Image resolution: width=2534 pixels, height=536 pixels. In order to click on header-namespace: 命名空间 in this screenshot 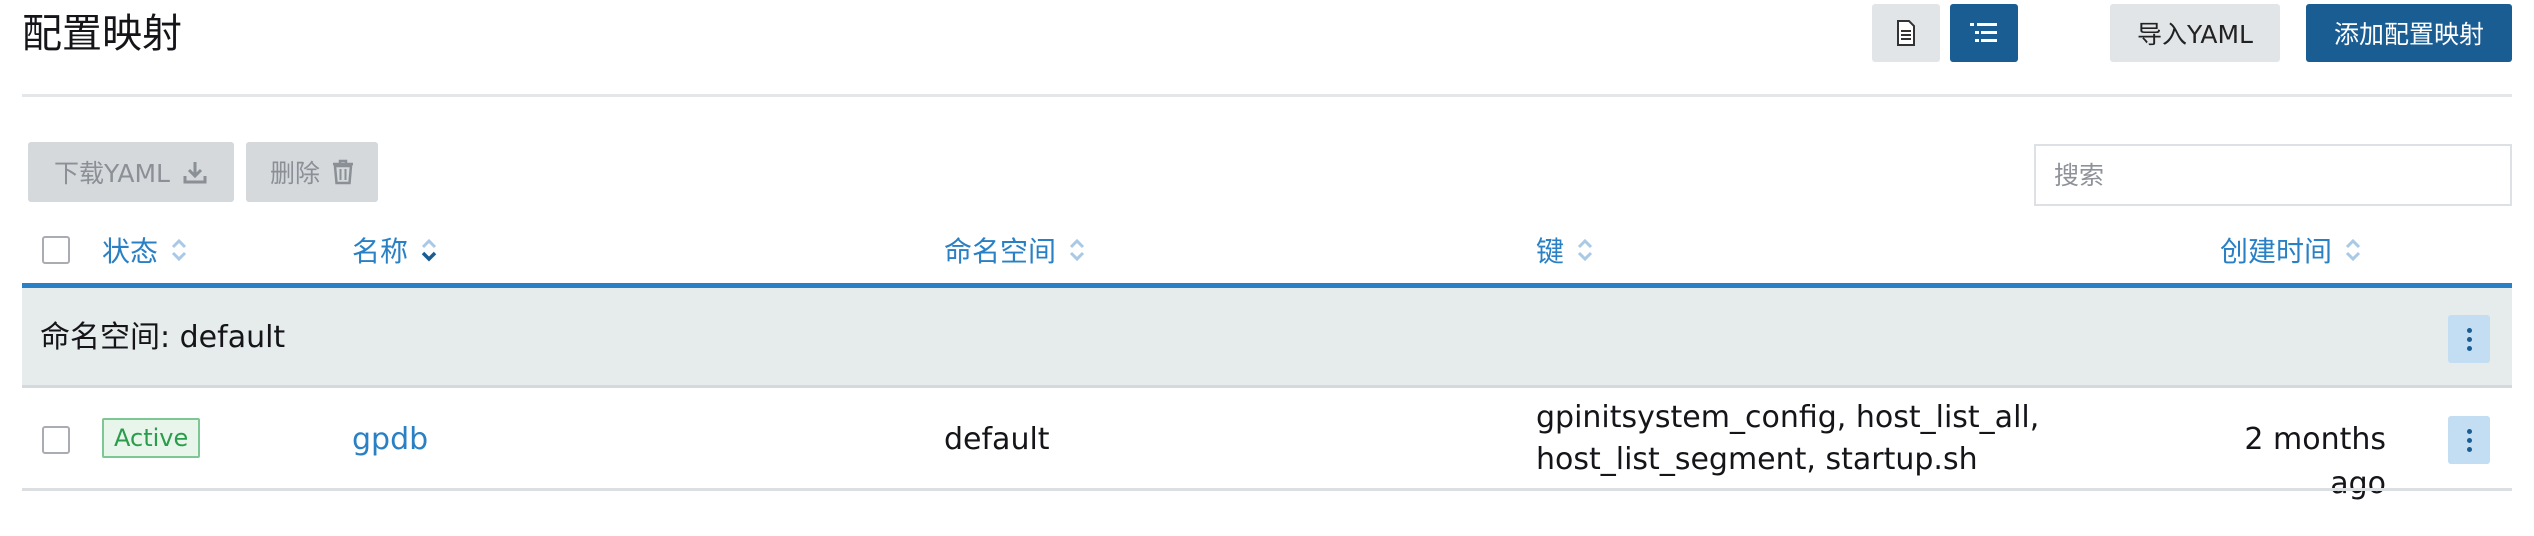, I will do `click(1015, 250)`.